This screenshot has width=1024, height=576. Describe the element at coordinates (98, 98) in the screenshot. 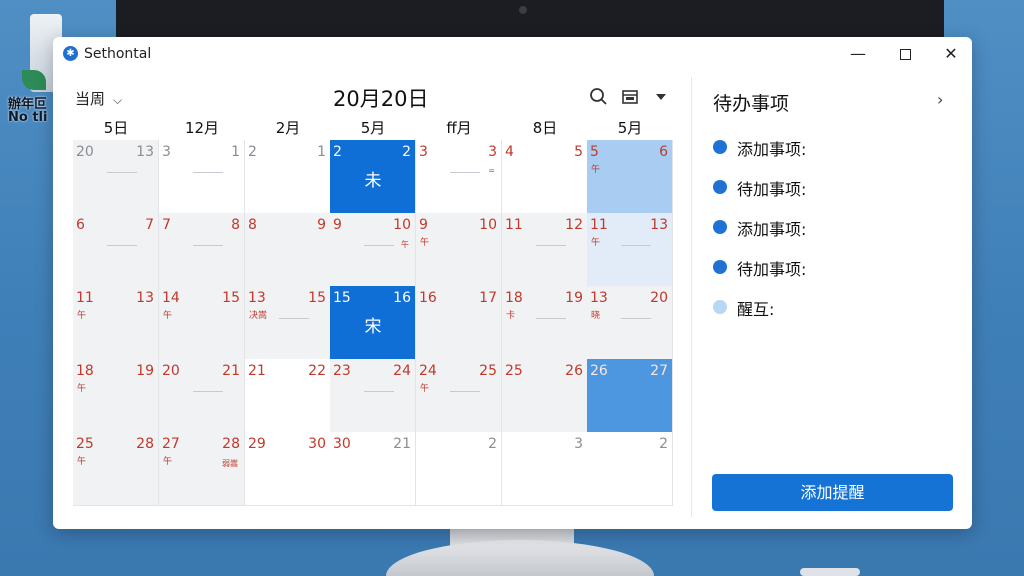

I see `view-selector: 当周 ⌵` at that location.